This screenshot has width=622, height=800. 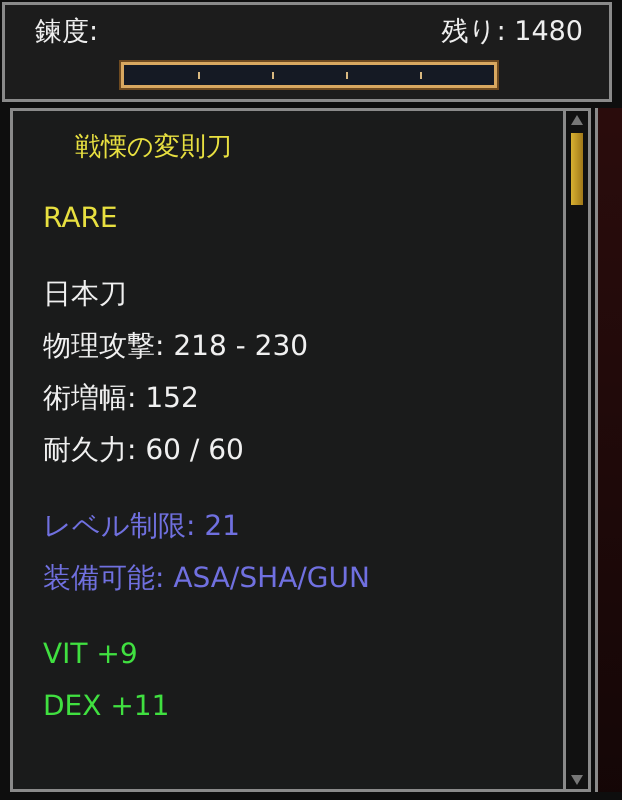 I want to click on rarity-line: RARE, so click(x=81, y=218).